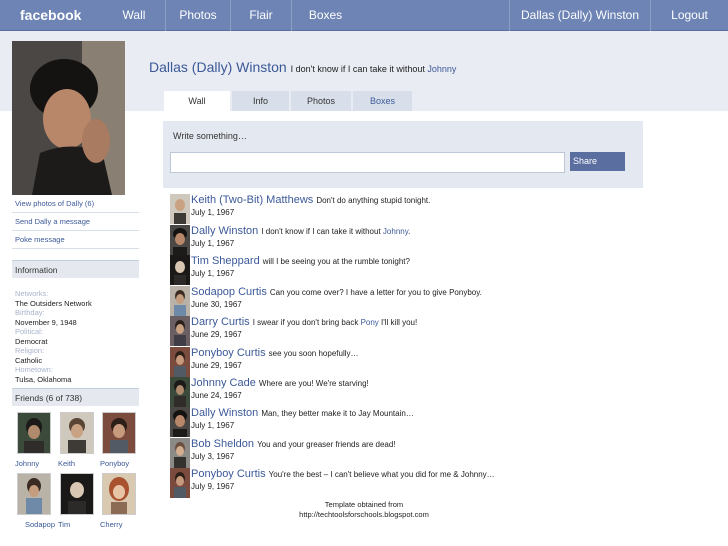  What do you see at coordinates (213, 456) in the screenshot?
I see `post-date: July 3, 1967` at bounding box center [213, 456].